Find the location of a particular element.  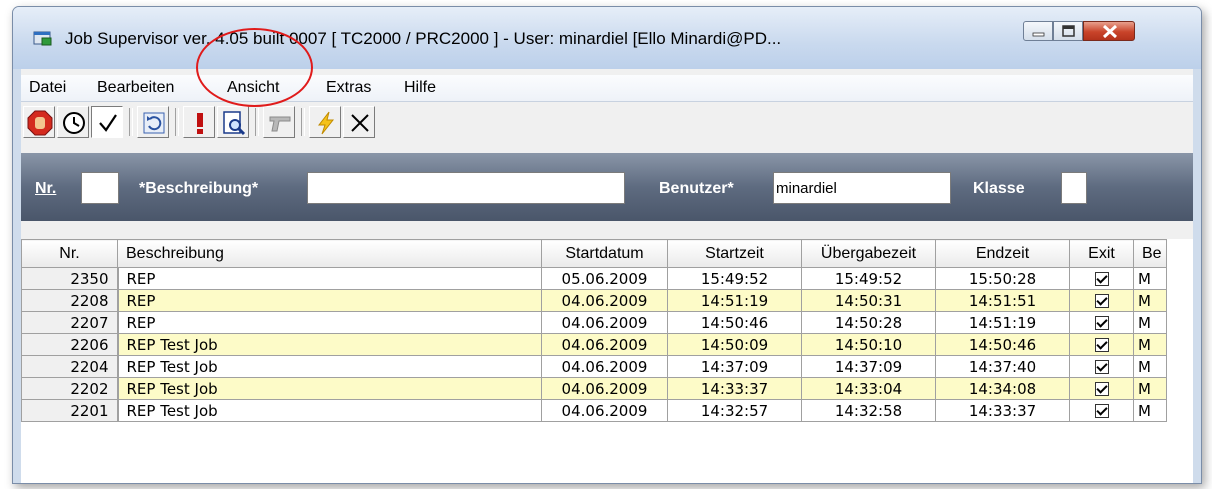

cell-startzeit: 15:49:52 is located at coordinates (734, 278).